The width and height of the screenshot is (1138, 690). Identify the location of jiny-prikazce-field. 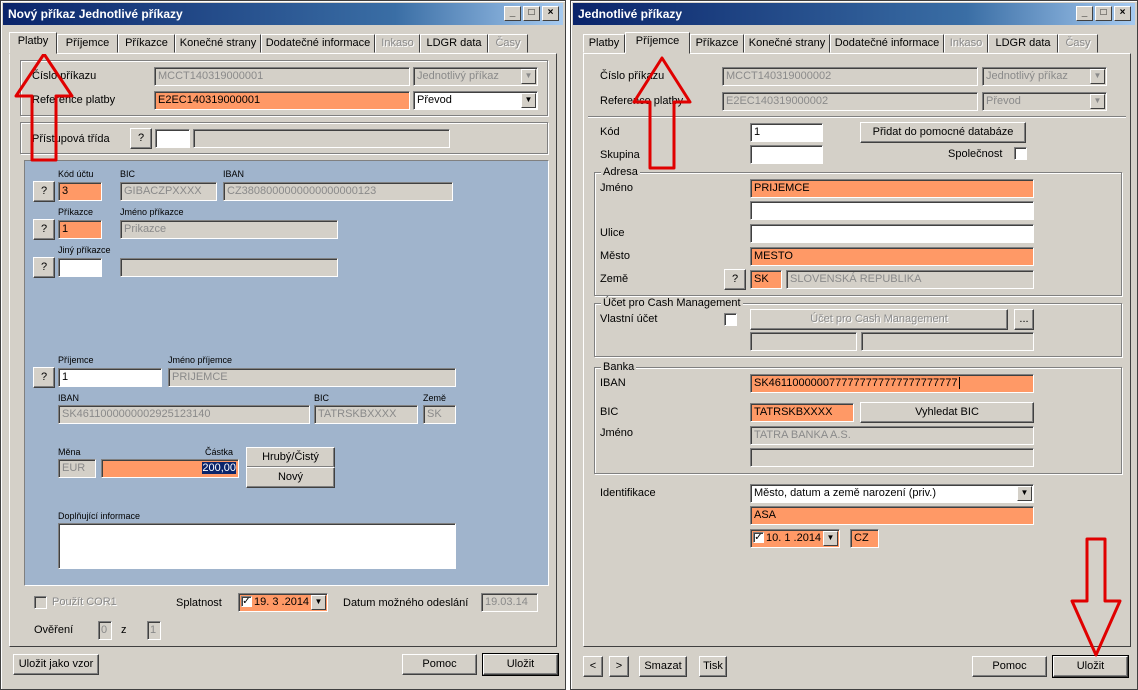
(80, 267).